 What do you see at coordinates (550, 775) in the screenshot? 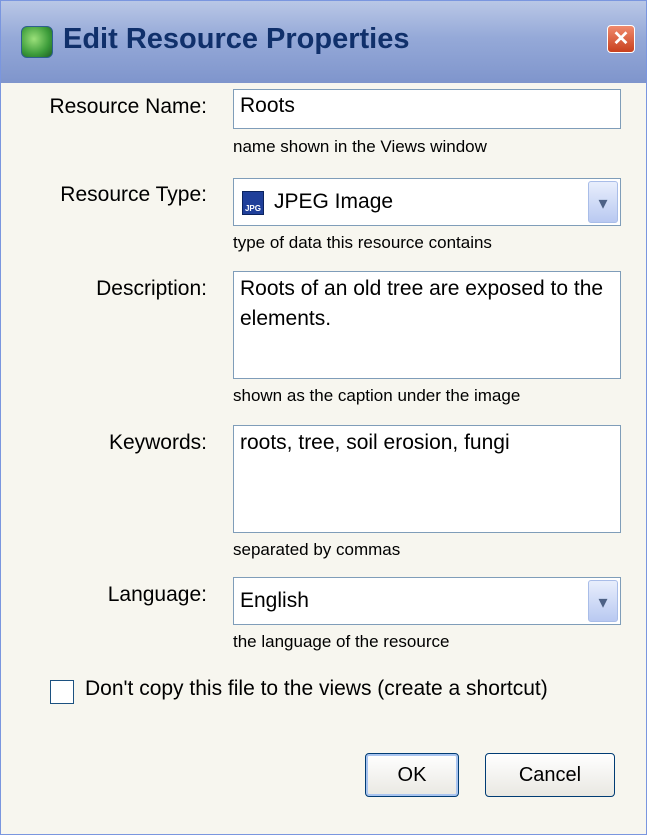
I see `cancel-button: Cancel` at bounding box center [550, 775].